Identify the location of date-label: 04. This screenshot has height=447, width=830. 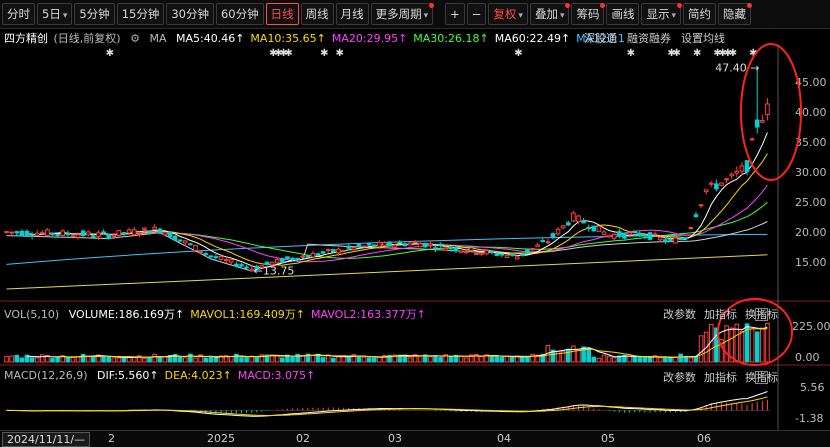
(504, 438).